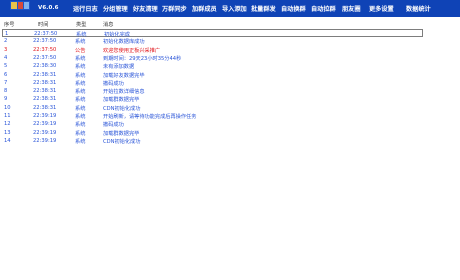  What do you see at coordinates (119, 67) in the screenshot?
I see `log-cell-message: 未有添加数据` at bounding box center [119, 67].